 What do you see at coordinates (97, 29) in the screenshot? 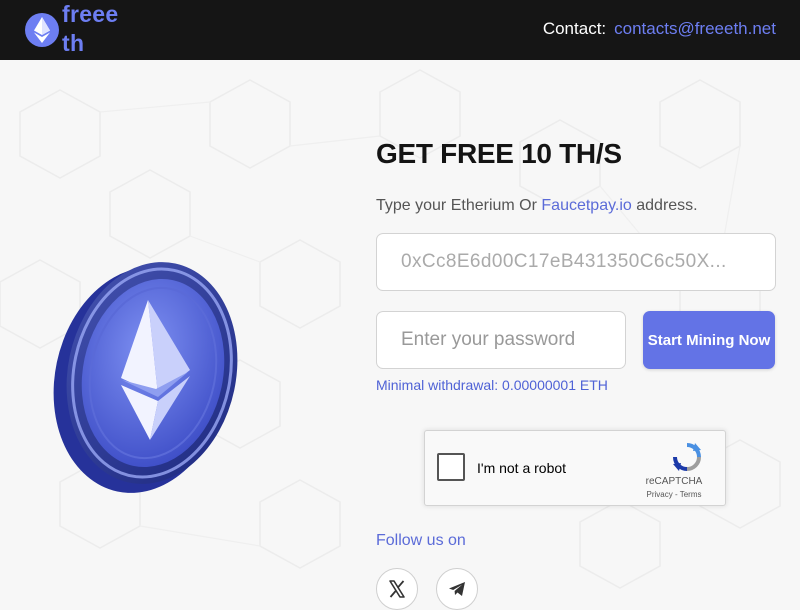
I see `logo-wordmark: freee th` at bounding box center [97, 29].